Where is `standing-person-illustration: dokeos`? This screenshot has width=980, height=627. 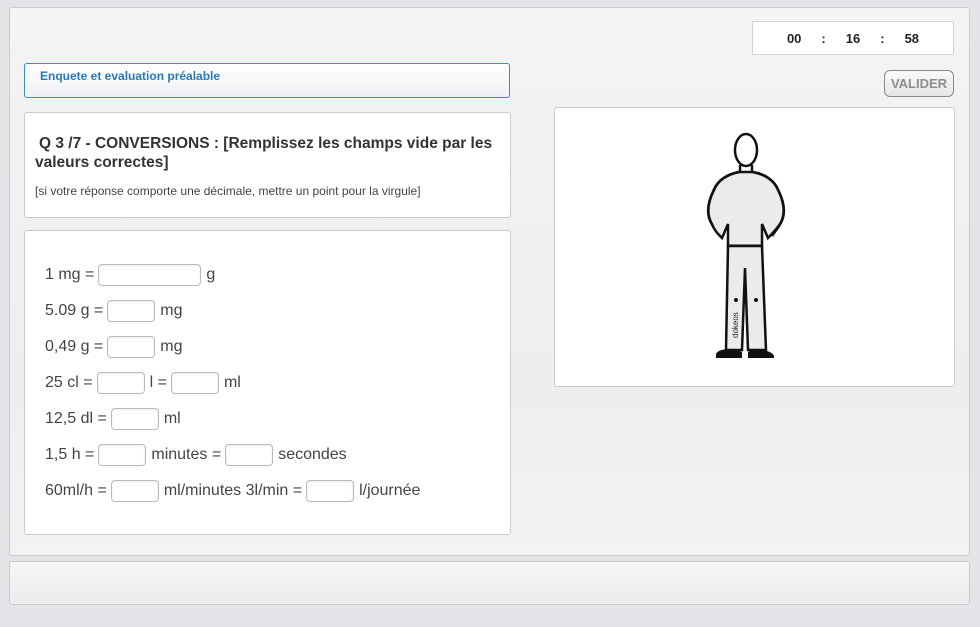 standing-person-illustration: dokeos is located at coordinates (746, 245).